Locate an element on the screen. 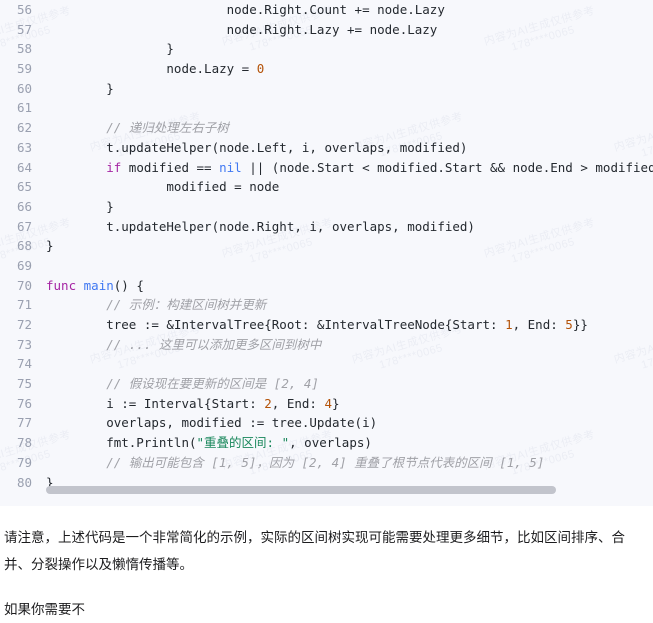 This screenshot has width=653, height=623. line-number: 79 is located at coordinates (24, 462).